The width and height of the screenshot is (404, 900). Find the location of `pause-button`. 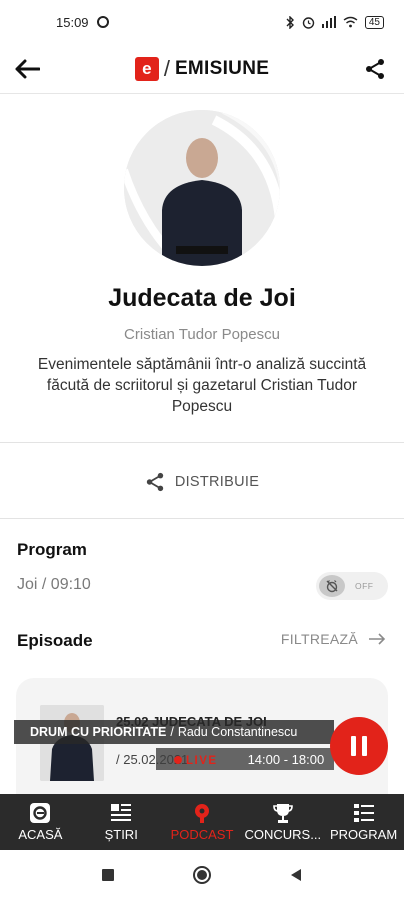

pause-button is located at coordinates (359, 746).